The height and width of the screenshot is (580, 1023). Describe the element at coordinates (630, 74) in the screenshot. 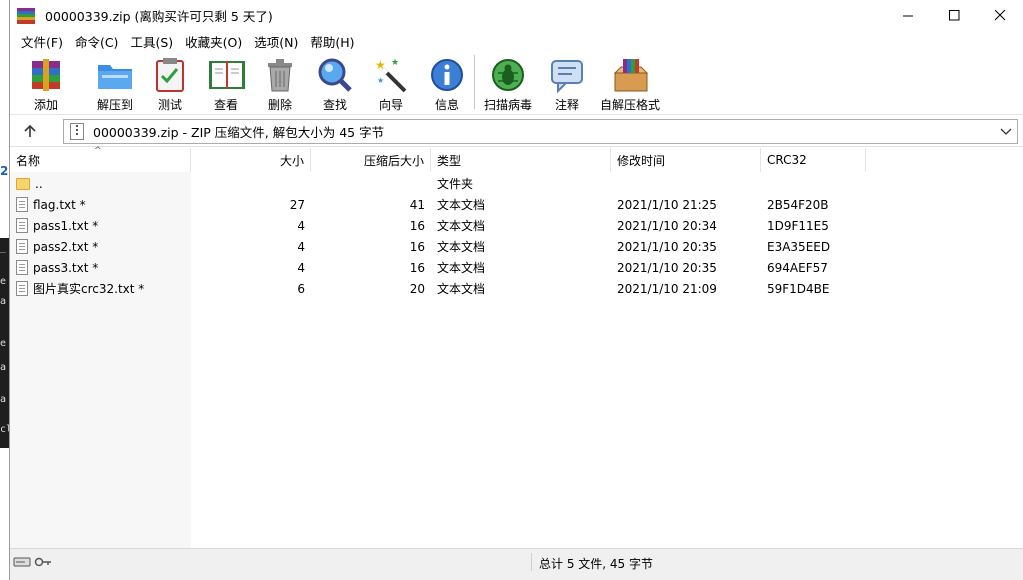

I see `sfx-icon` at that location.